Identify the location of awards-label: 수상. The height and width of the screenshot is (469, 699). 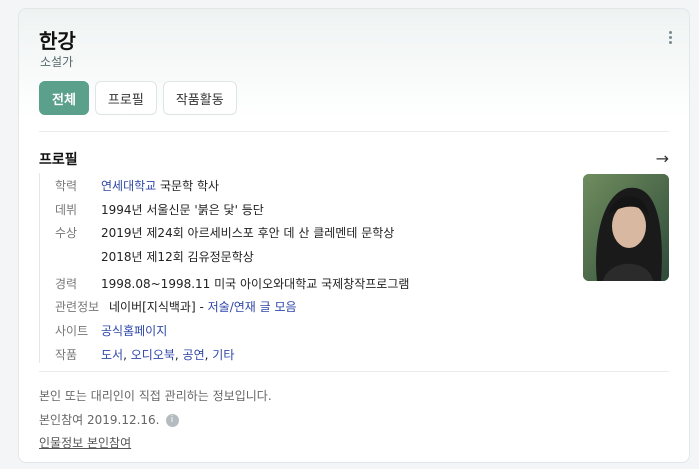
(66, 233).